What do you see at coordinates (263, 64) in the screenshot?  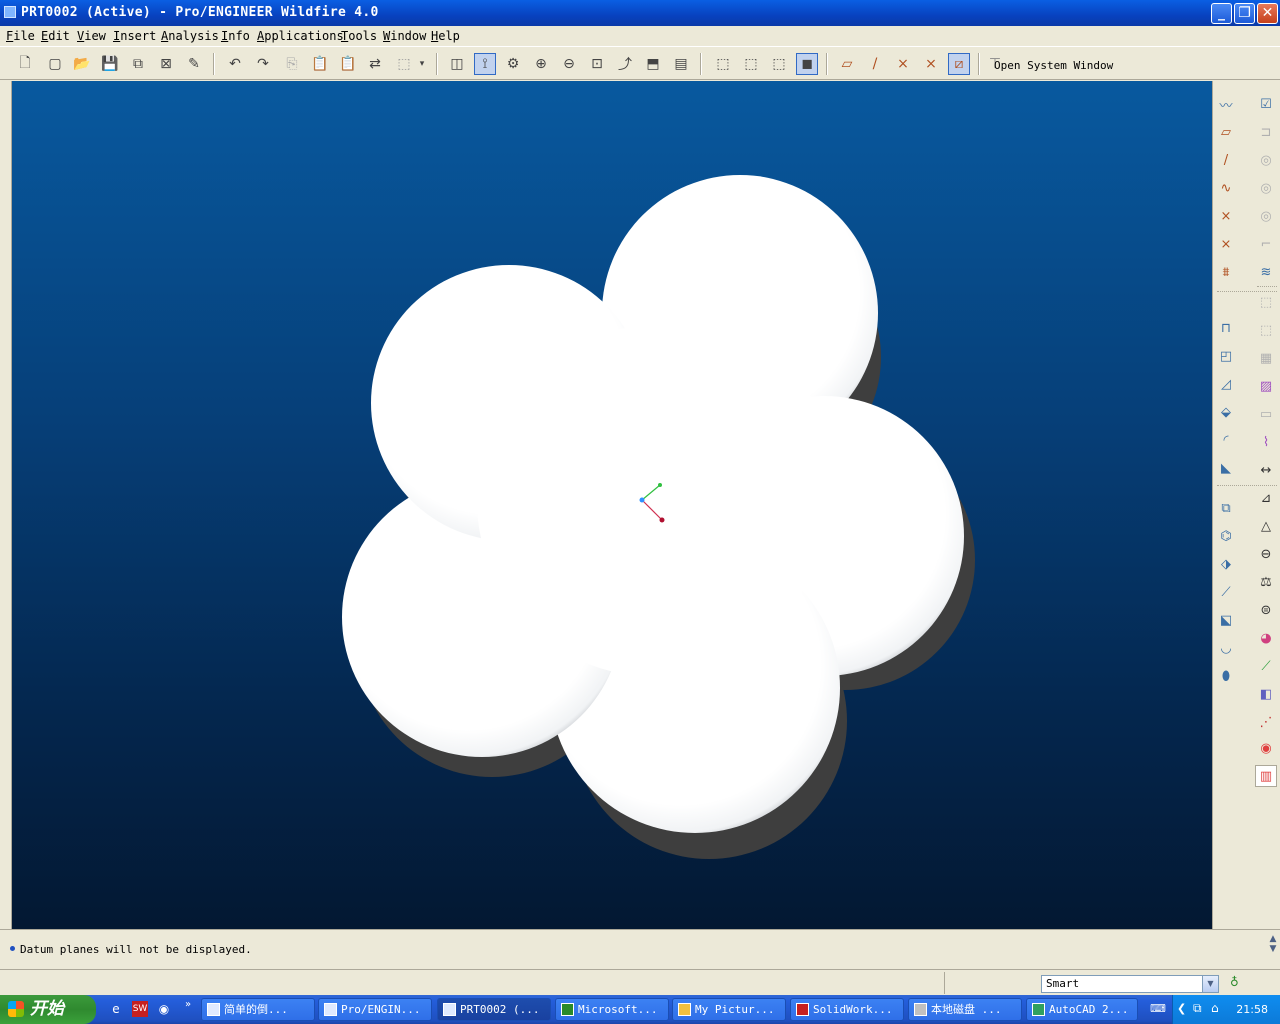 I see `redo-icon: ↷` at bounding box center [263, 64].